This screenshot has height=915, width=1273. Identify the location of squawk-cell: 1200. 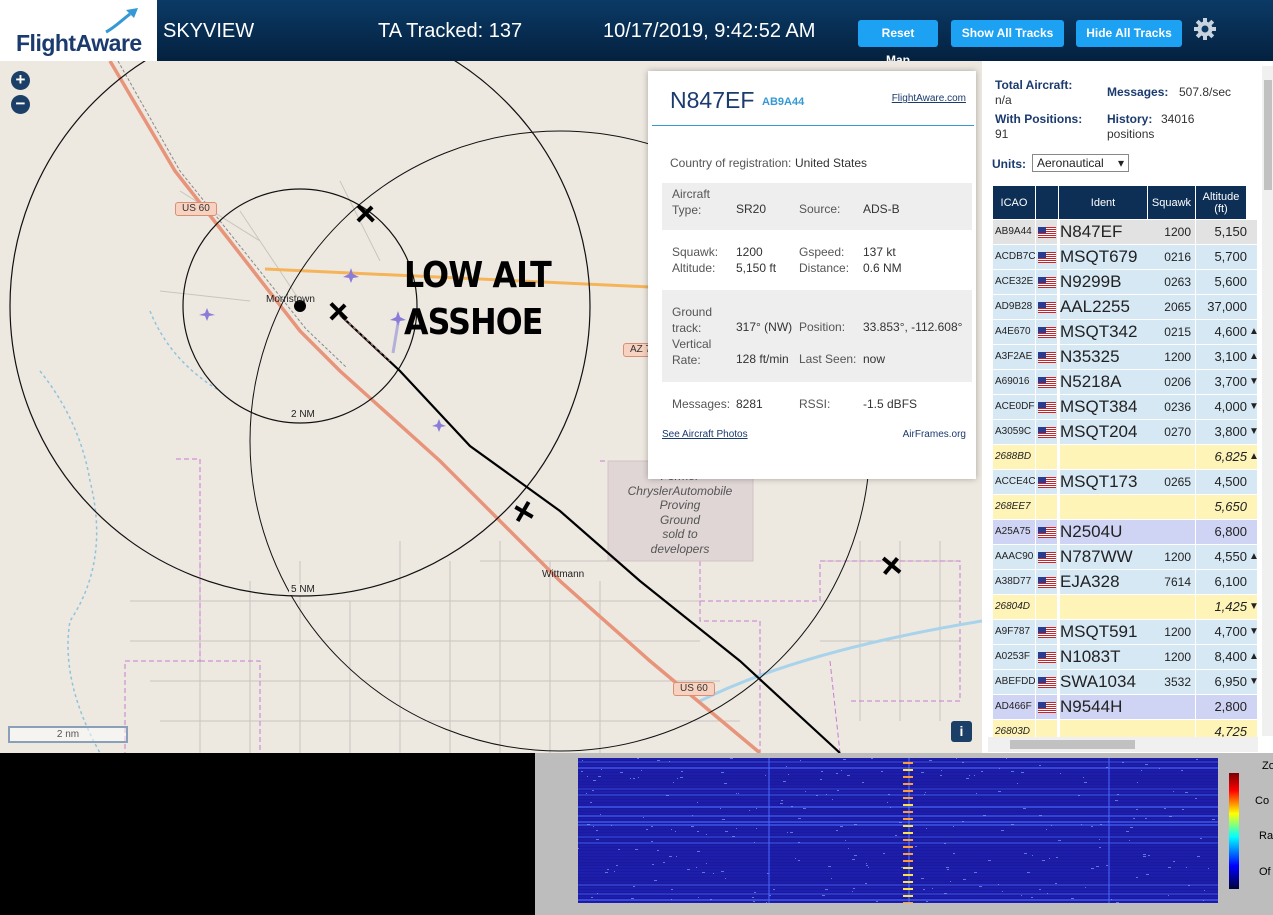
(1171, 557).